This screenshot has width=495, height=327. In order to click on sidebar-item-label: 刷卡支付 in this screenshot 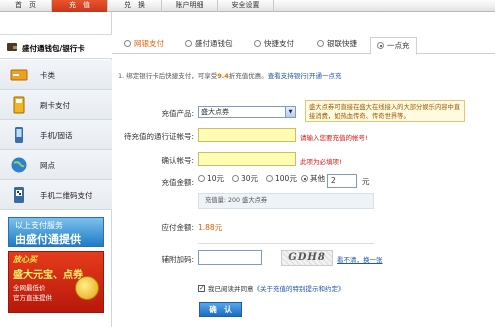, I will do `click(55, 105)`.